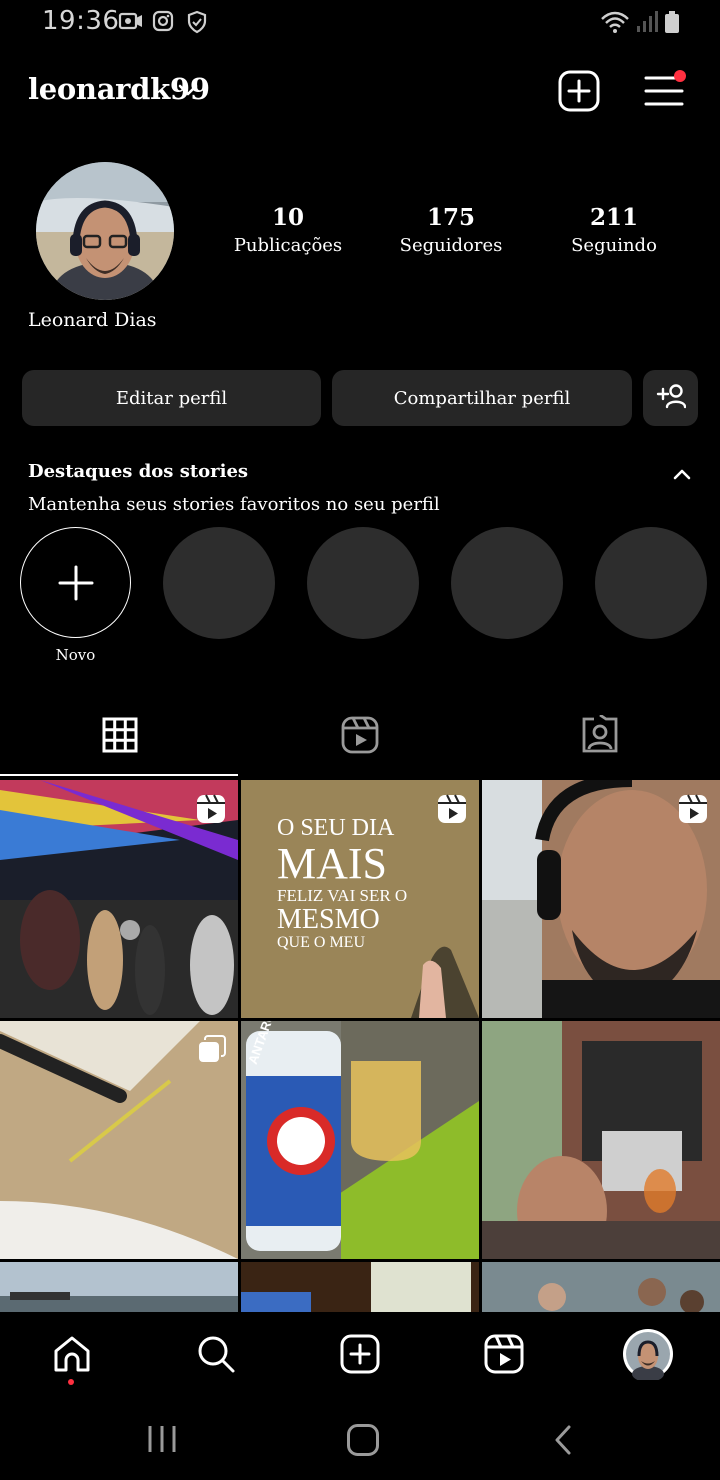  Describe the element at coordinates (81, 21) in the screenshot. I see `status-time: 19:36` at that location.